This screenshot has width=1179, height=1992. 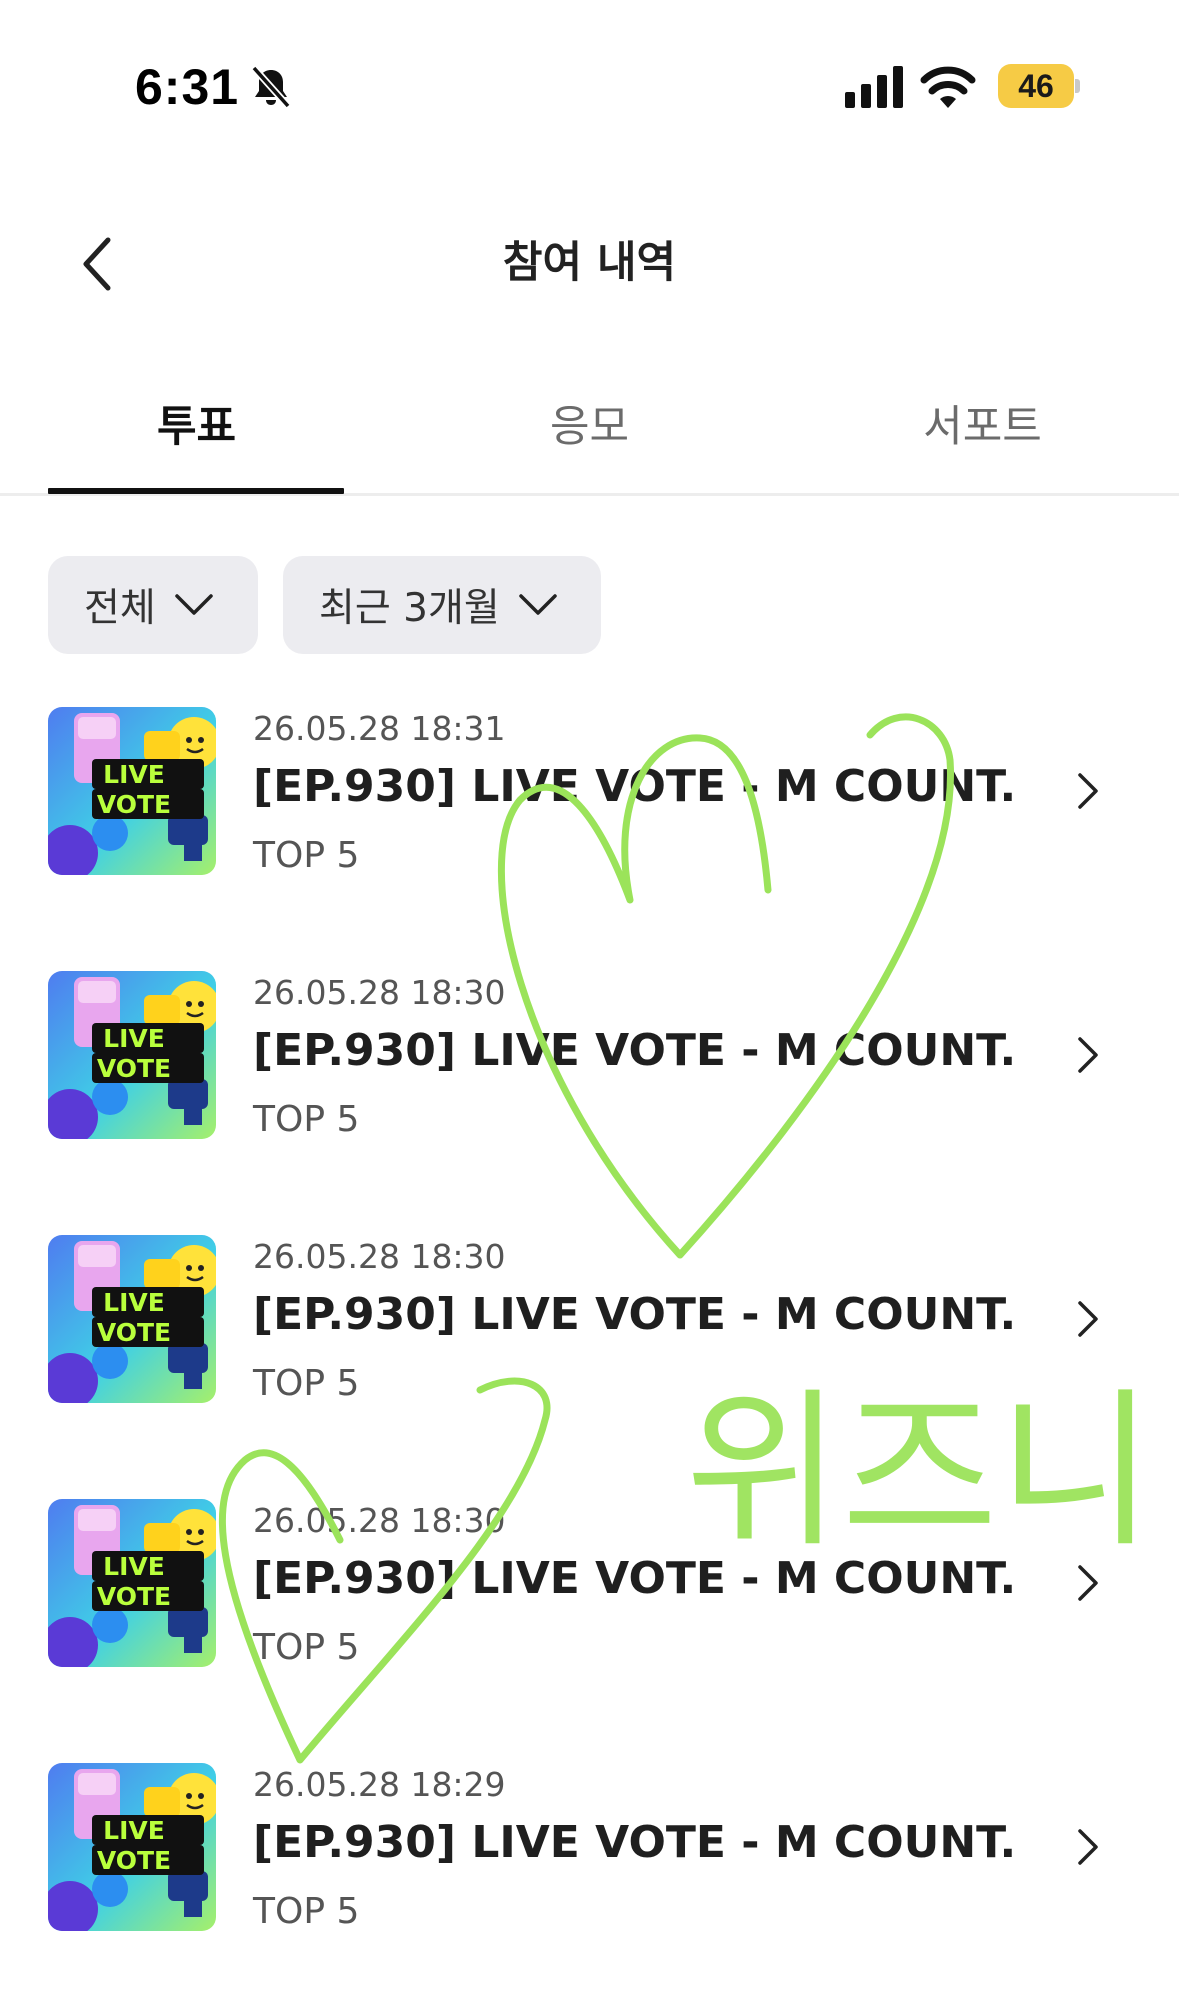 I want to click on period-filter-dropdown: 최근 3개월, so click(x=442, y=605).